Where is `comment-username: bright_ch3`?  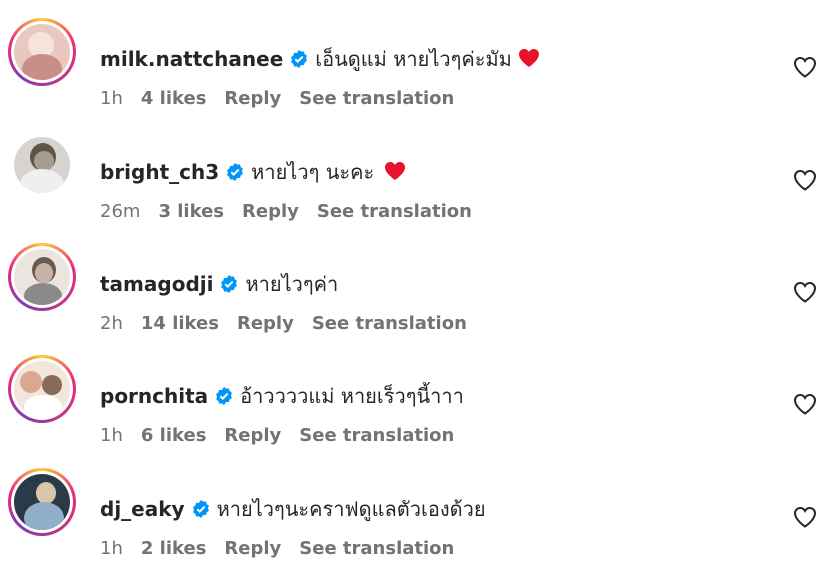 comment-username: bright_ch3 is located at coordinates (159, 172).